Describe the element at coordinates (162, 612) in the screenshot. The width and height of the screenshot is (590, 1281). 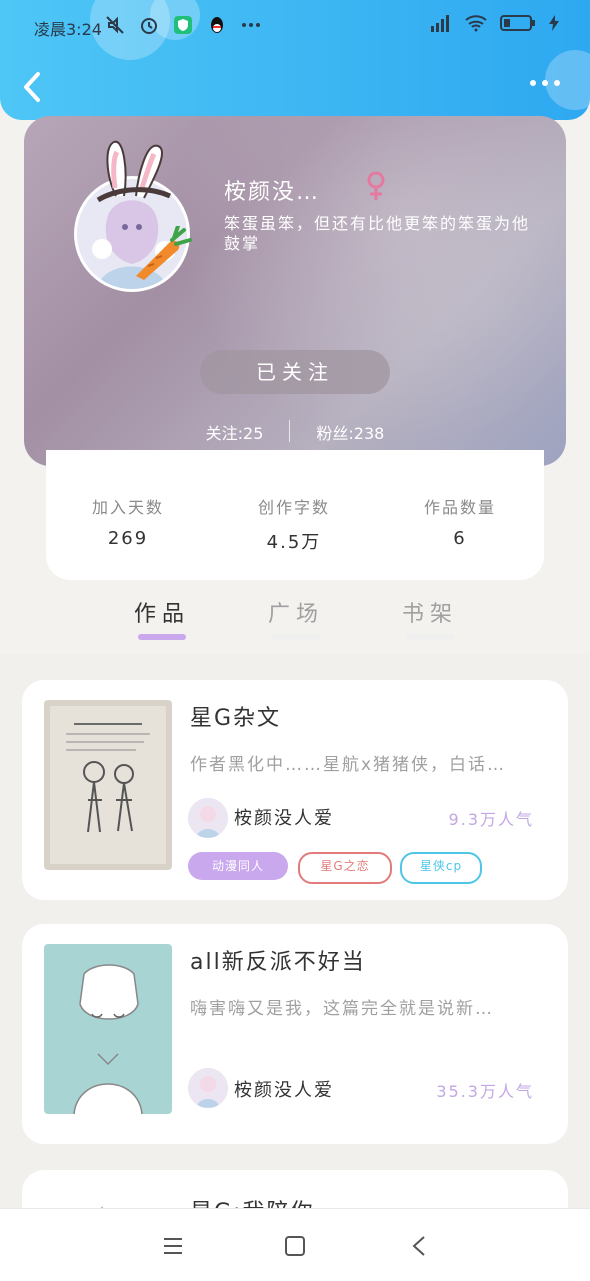
I see `tab-works: 作品` at that location.